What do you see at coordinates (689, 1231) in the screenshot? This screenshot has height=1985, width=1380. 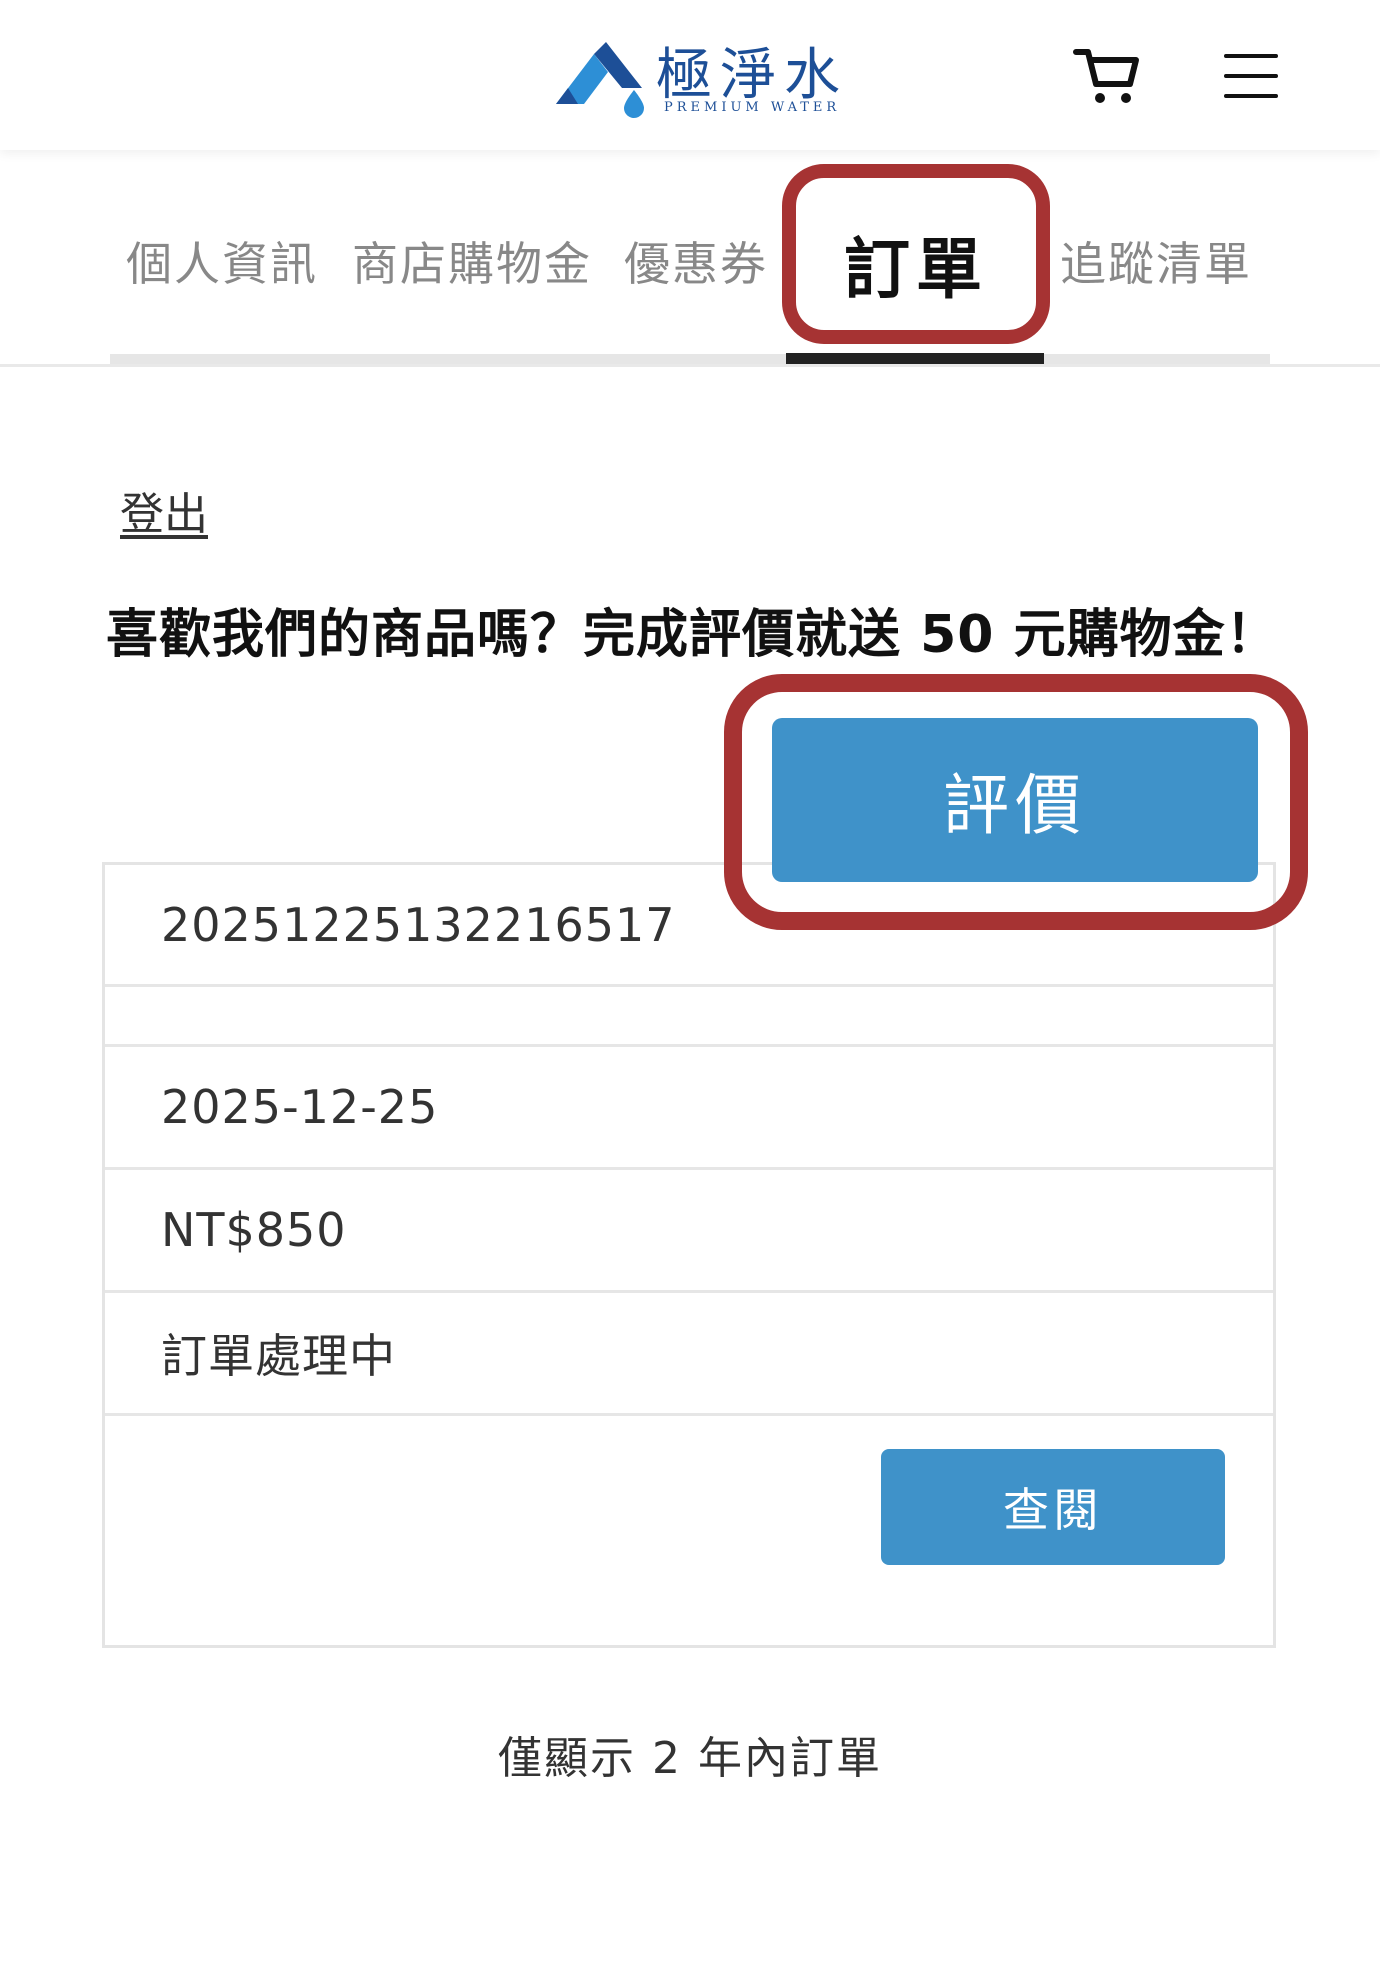 I see `order-total: NT$850` at bounding box center [689, 1231].